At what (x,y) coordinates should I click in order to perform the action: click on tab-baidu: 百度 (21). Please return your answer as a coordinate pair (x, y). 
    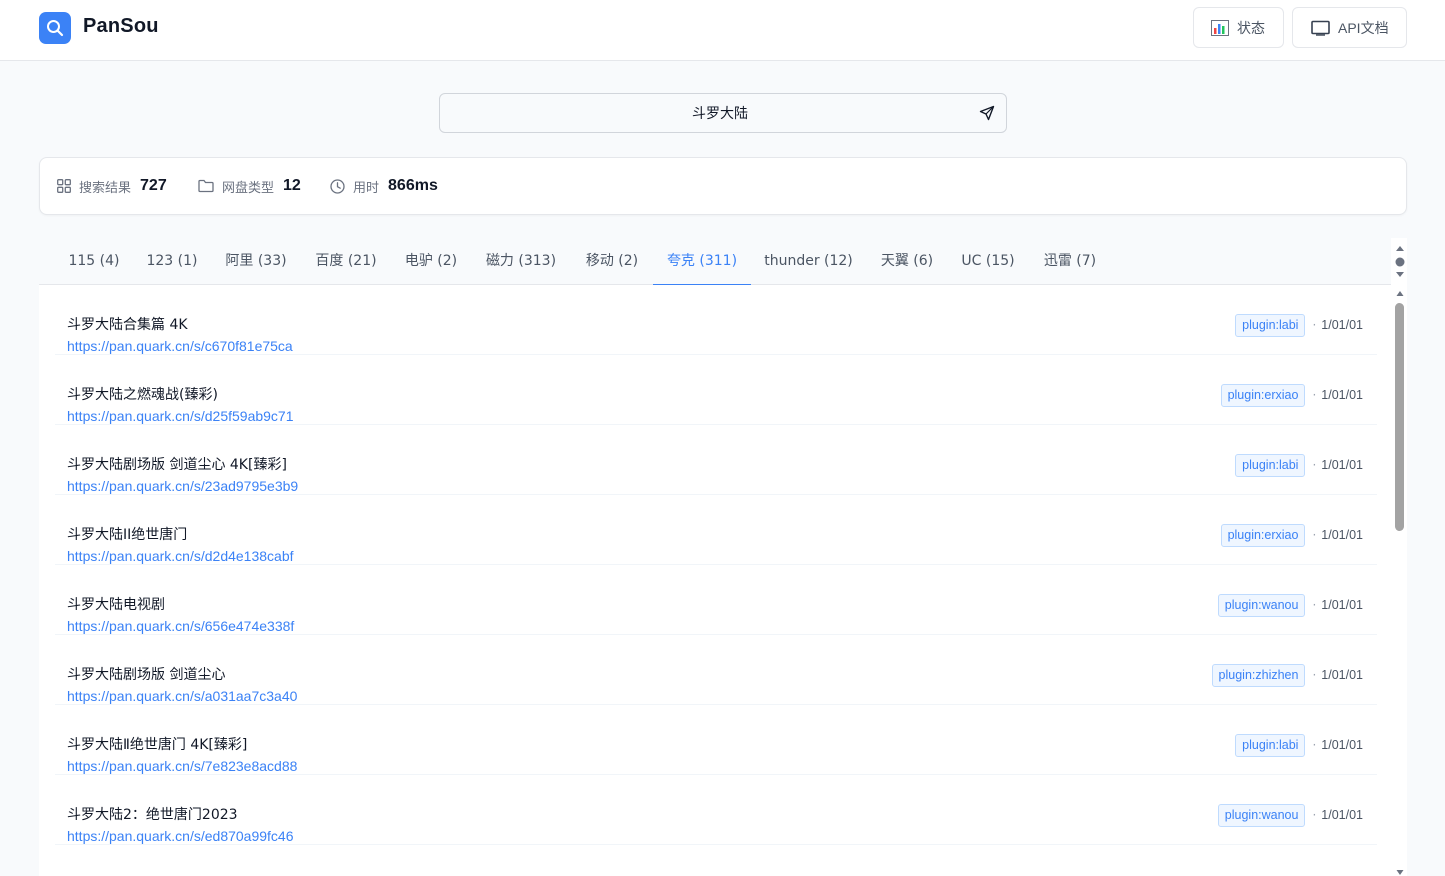
    Looking at the image, I should click on (346, 261).